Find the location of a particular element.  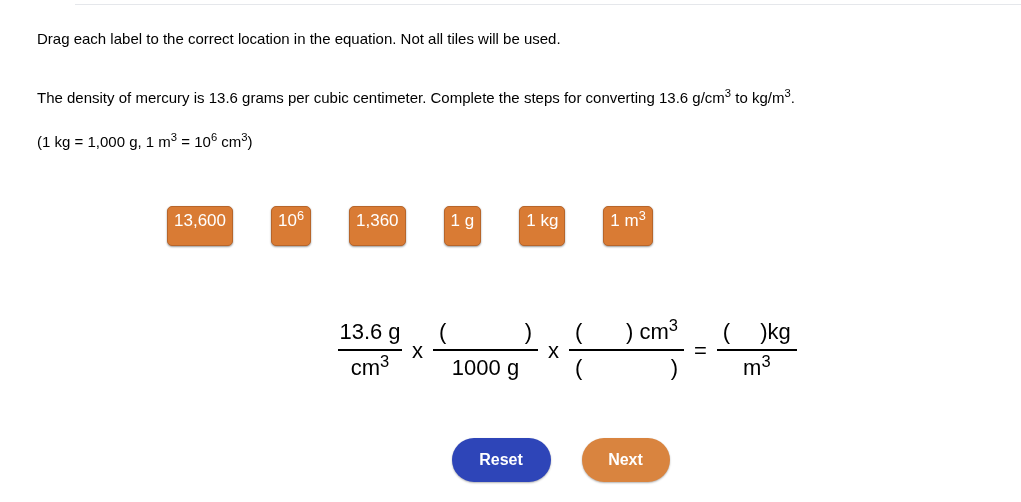

reset-button: Reset is located at coordinates (501, 460).